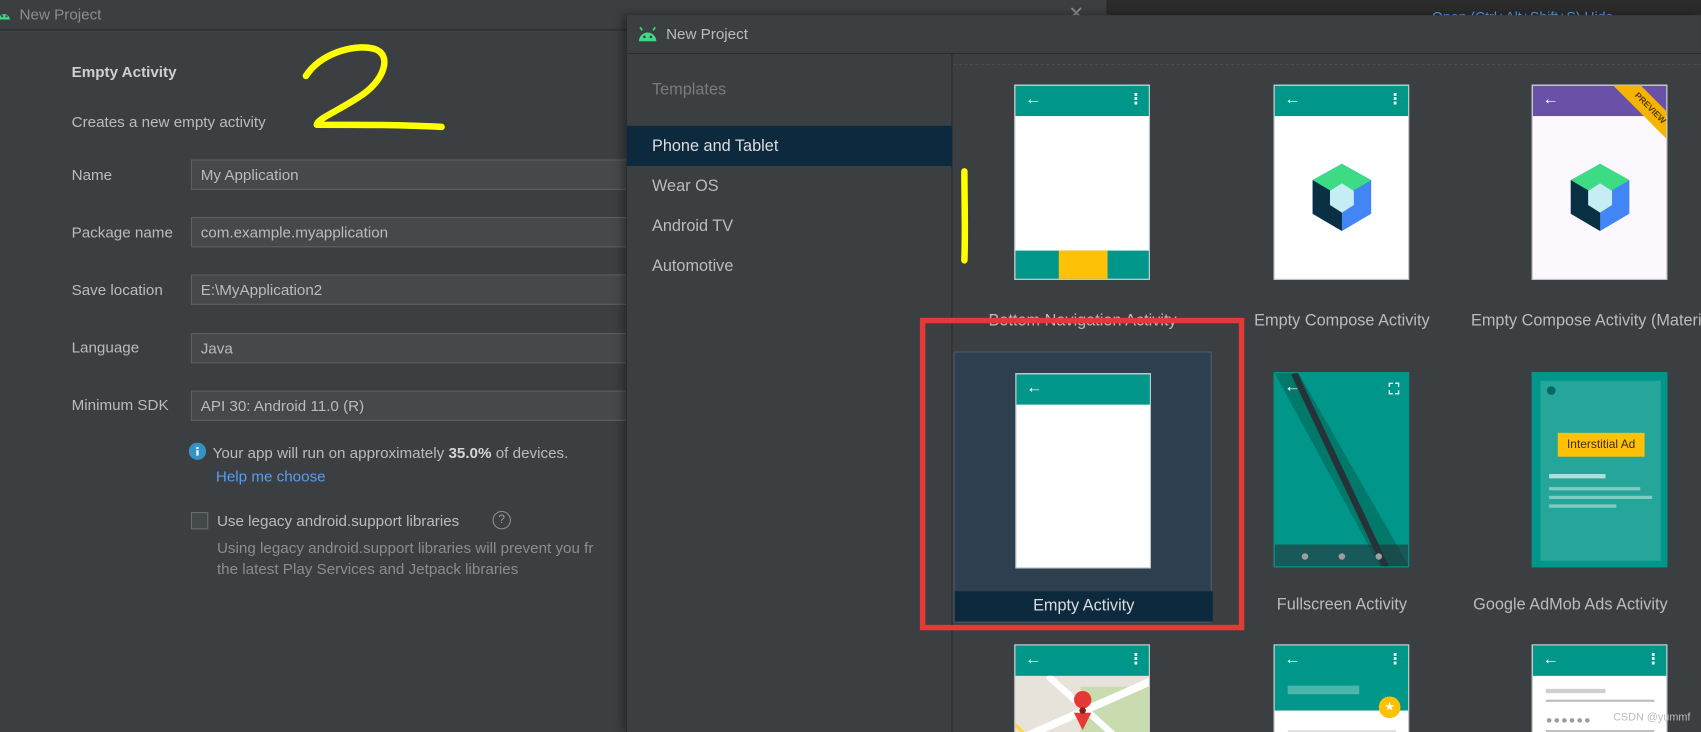 This screenshot has width=1701, height=732. Describe the element at coordinates (470, 452) in the screenshot. I see `coverage-percent: 35.0%` at that location.